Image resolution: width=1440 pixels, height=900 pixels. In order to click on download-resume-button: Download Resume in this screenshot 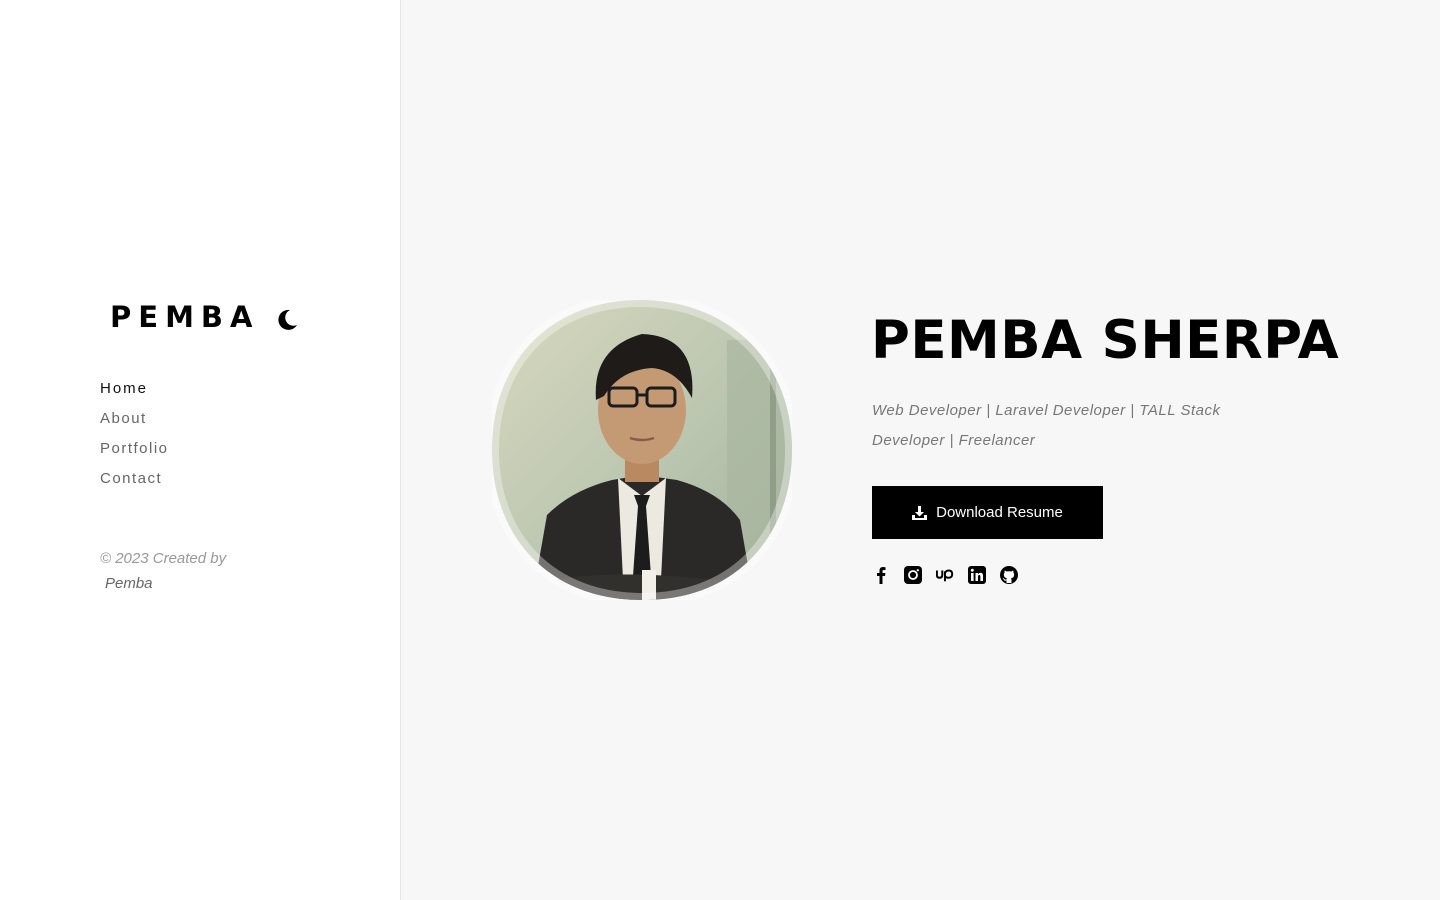, I will do `click(987, 512)`.